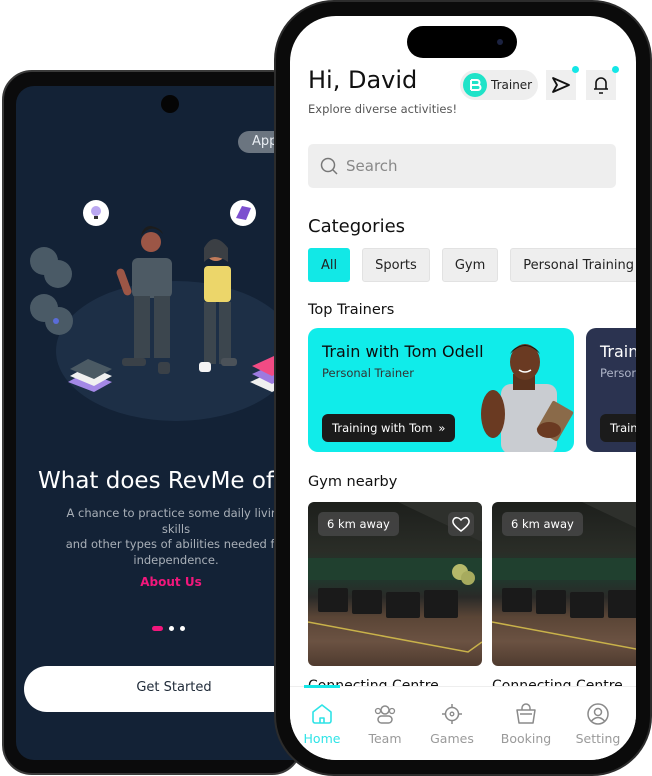 This screenshot has width=652, height=776. What do you see at coordinates (526, 738) in the screenshot?
I see `nav-label: Booking` at bounding box center [526, 738].